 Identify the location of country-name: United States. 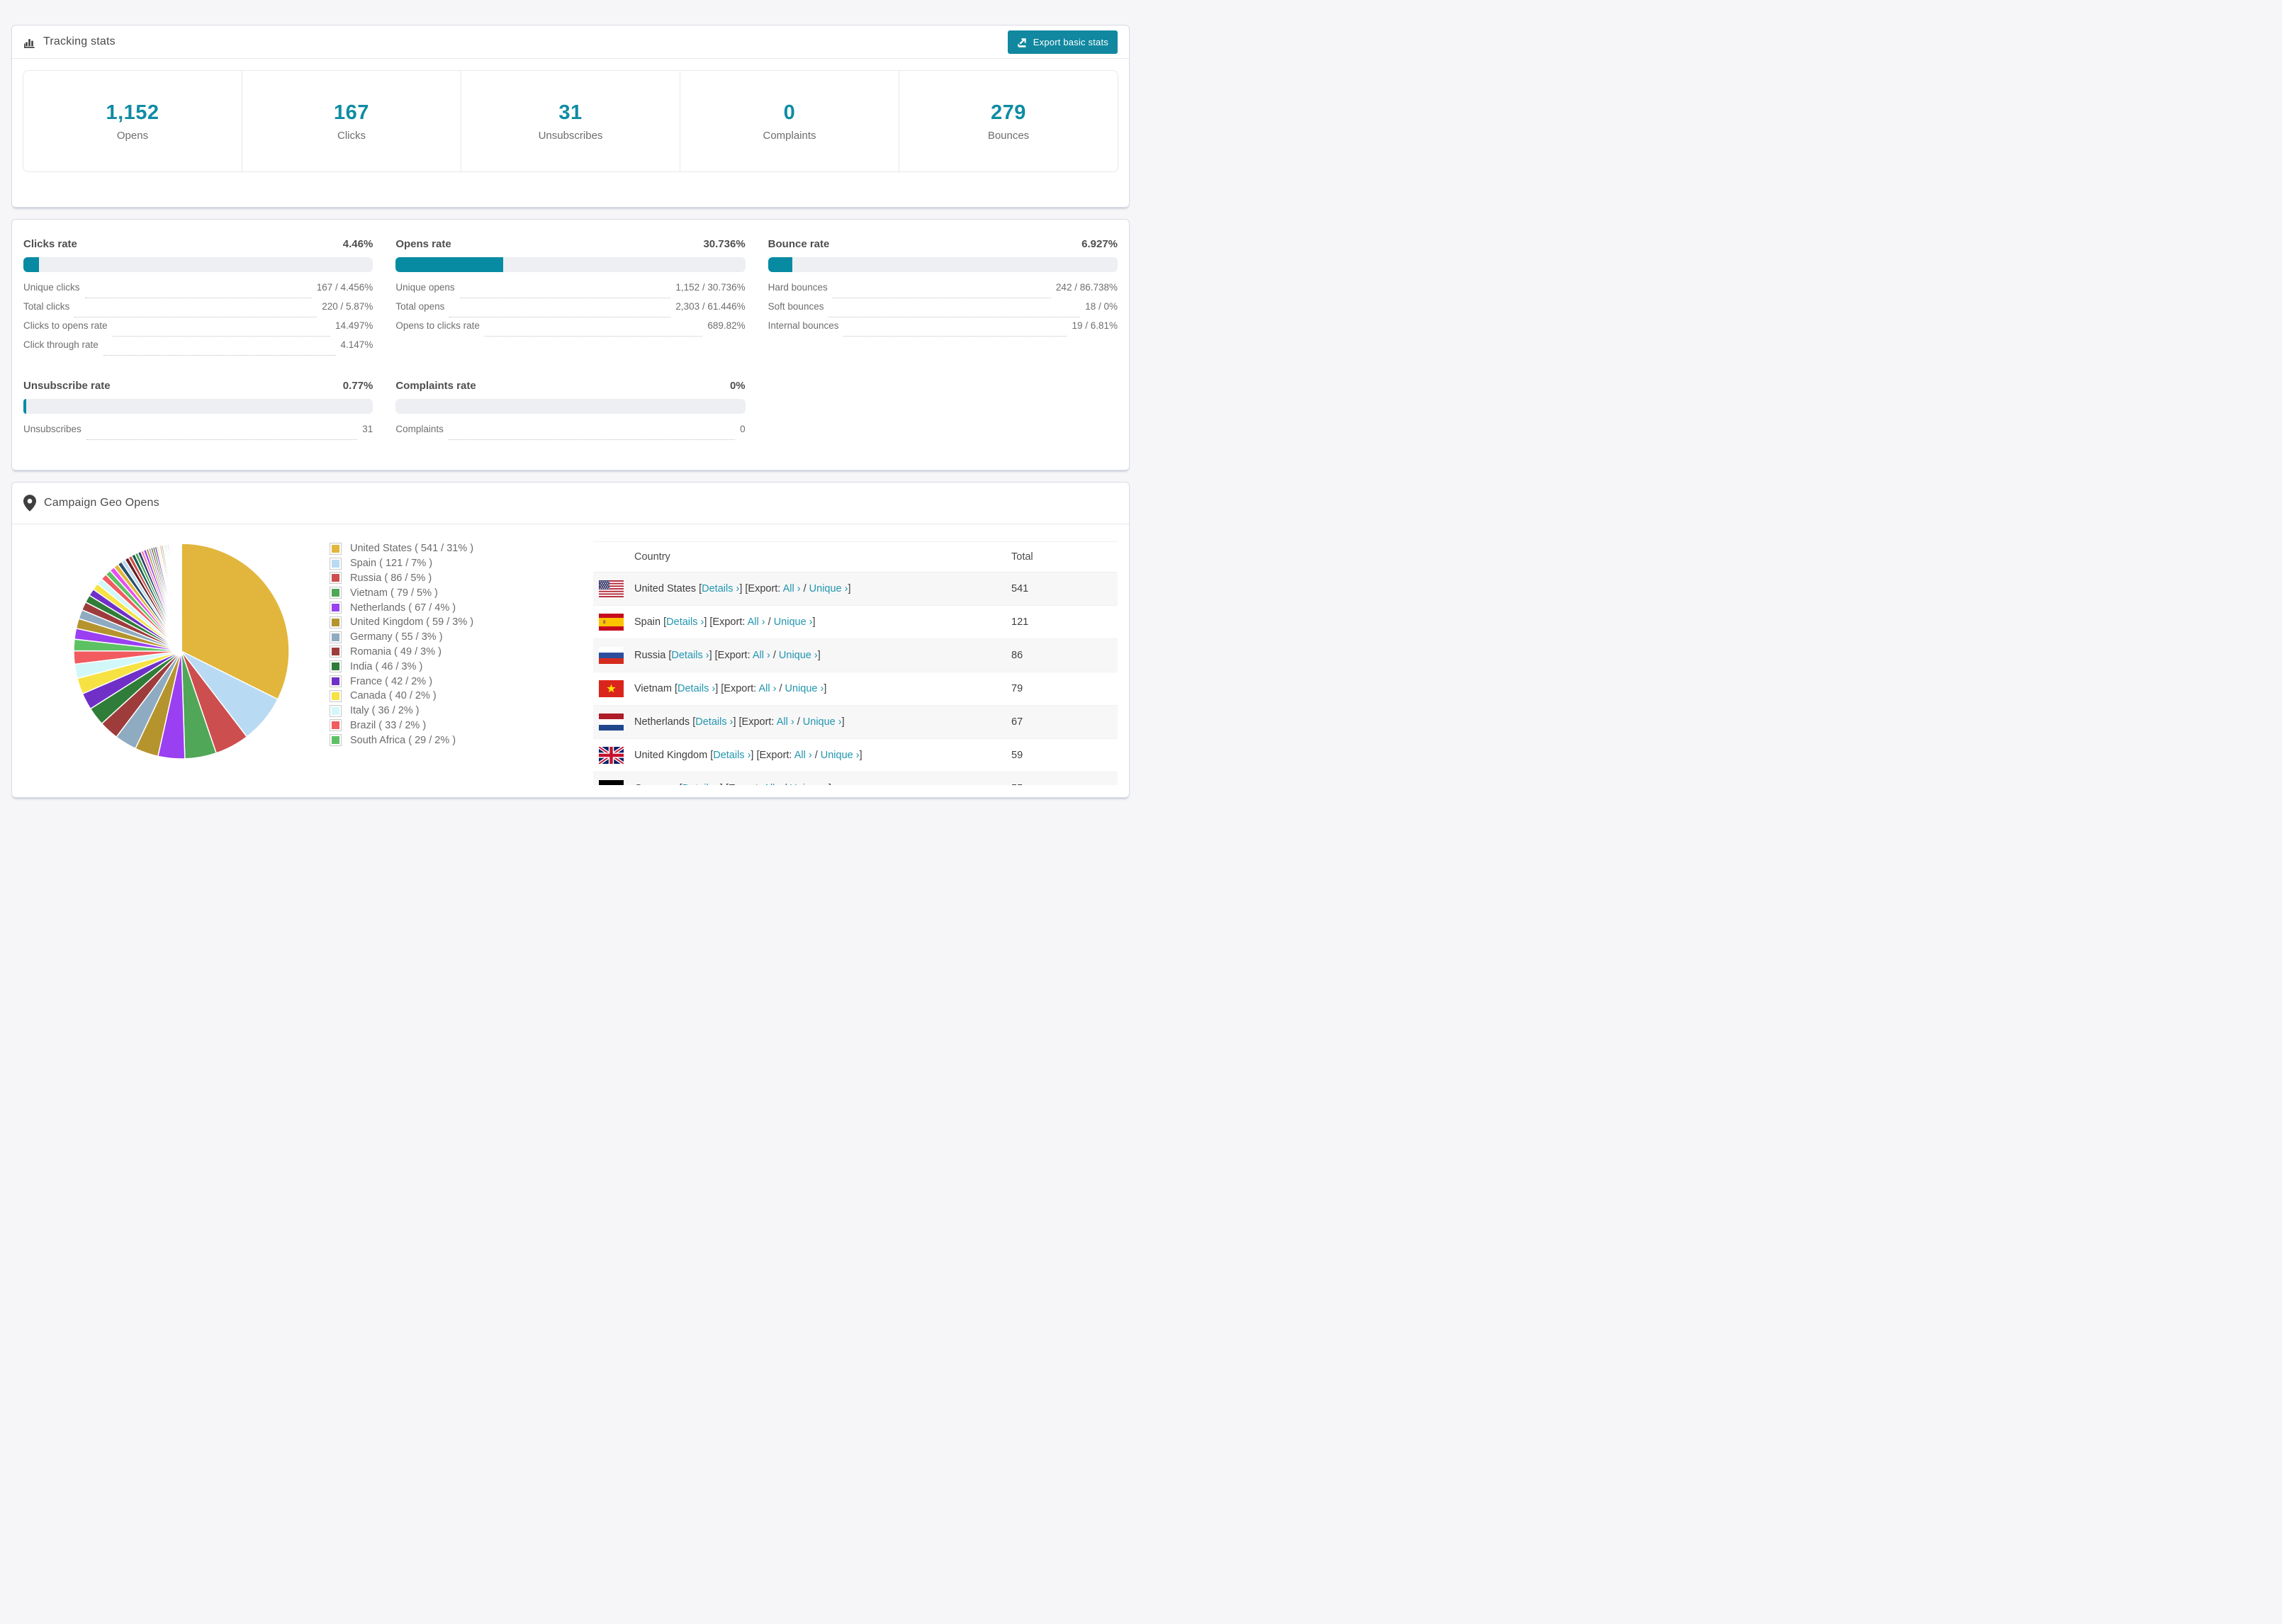
(665, 589).